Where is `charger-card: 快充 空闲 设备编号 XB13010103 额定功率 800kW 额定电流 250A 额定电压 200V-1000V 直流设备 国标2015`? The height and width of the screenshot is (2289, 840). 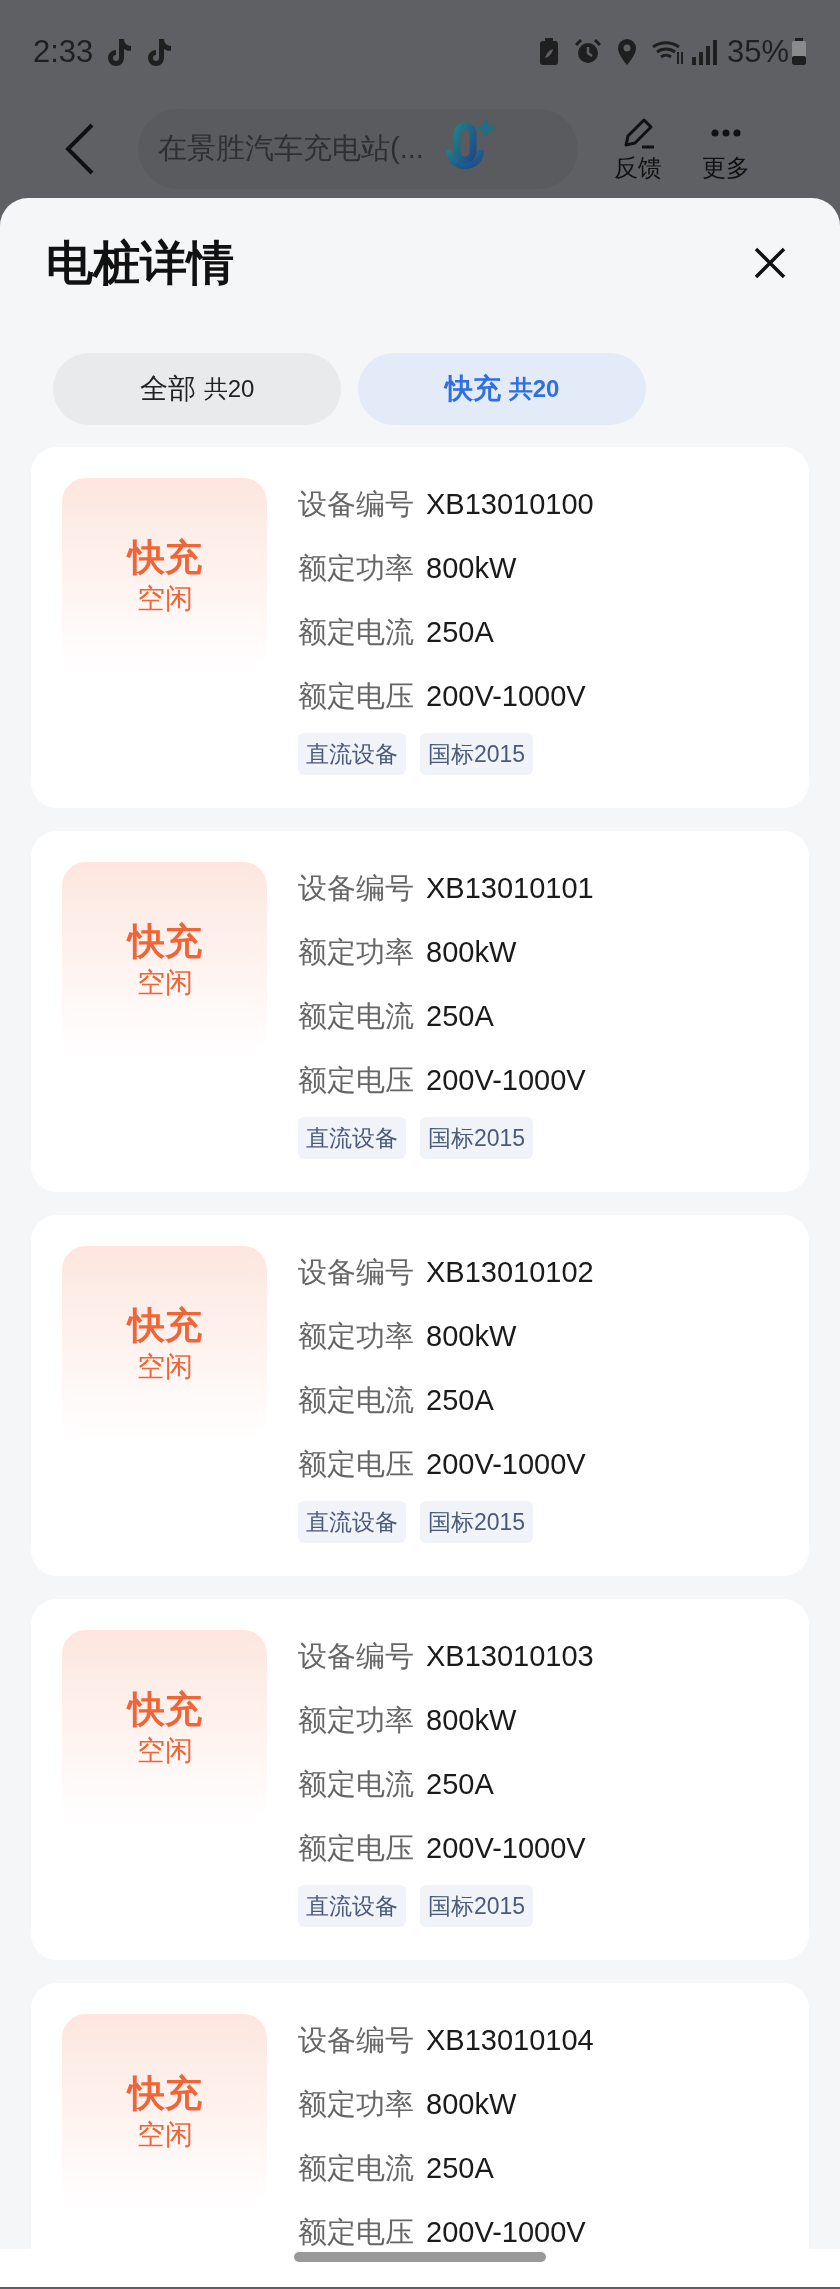
charger-card: 快充 空闲 设备编号 XB13010103 额定功率 800kW 额定电流 250A 额定电压 200V-1000V 直流设备 国标2015 is located at coordinates (420, 1779).